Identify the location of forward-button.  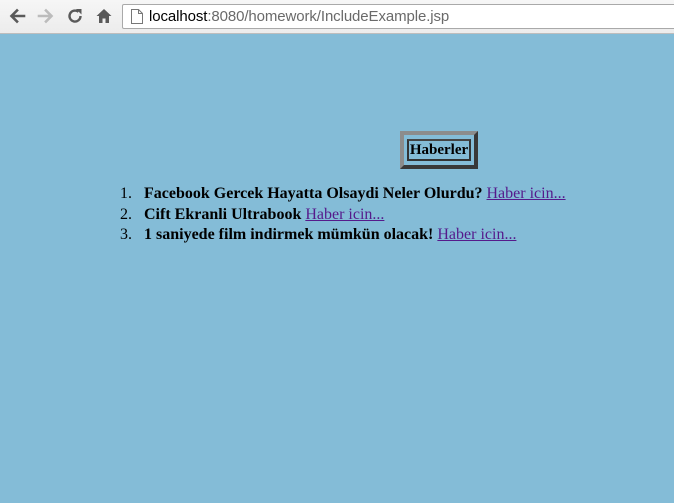
(46, 16).